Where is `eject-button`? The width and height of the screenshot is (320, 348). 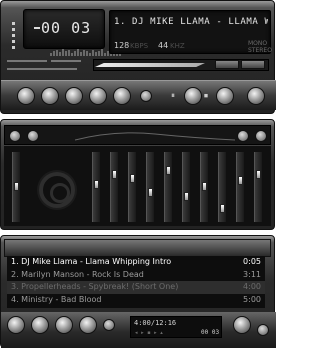 eject-button is located at coordinates (146, 96).